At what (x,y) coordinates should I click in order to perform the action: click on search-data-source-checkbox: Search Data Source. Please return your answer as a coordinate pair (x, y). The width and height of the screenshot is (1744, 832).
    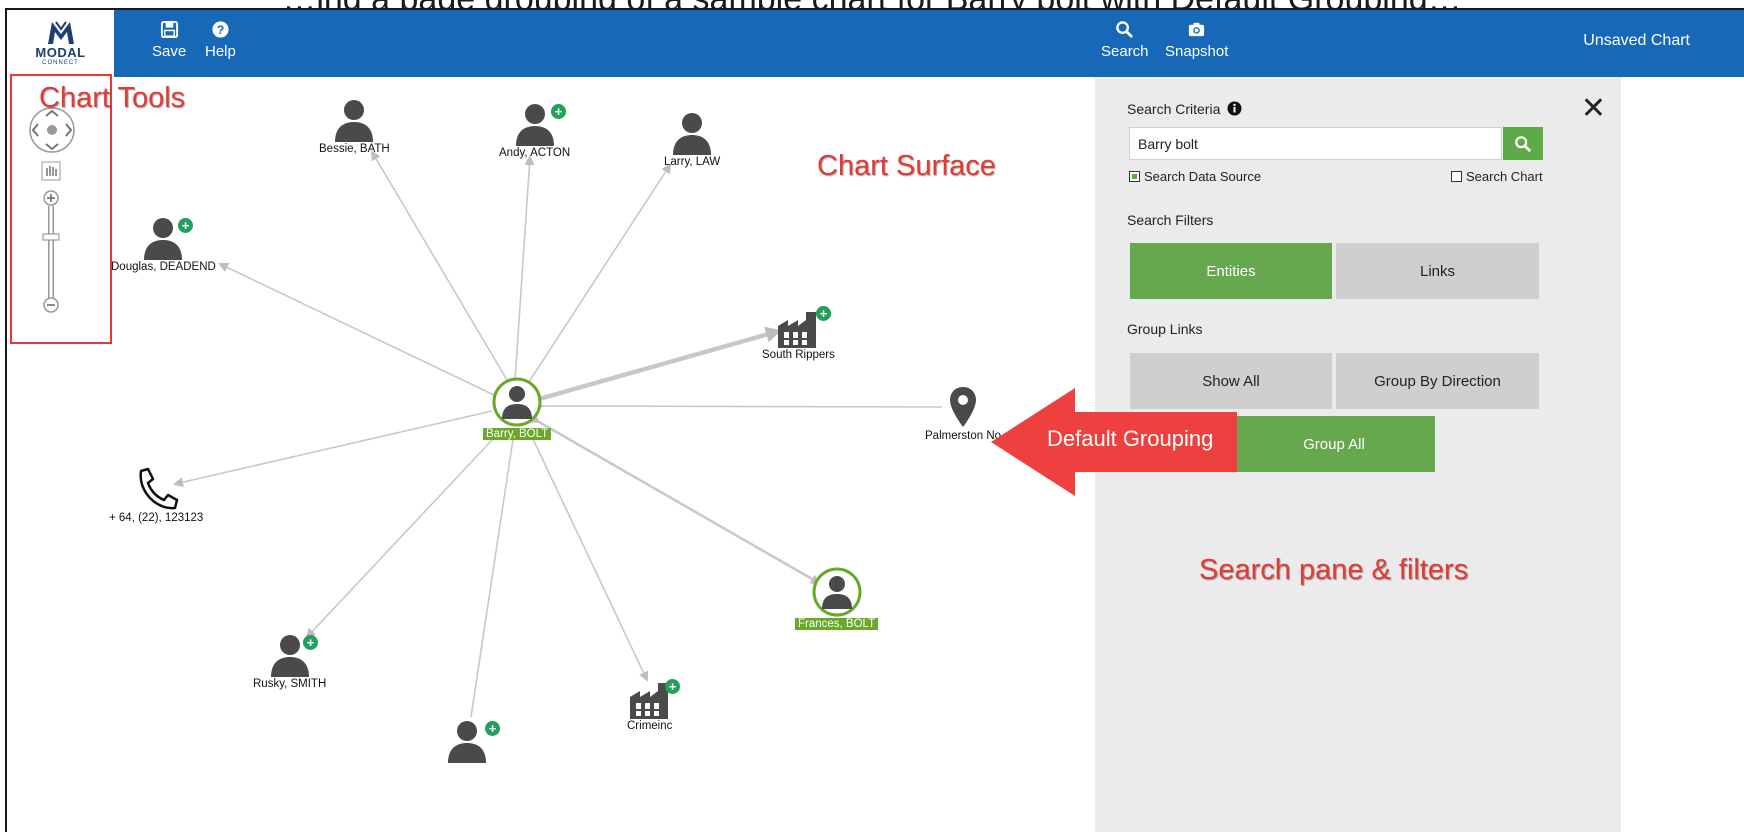
    Looking at the image, I should click on (1195, 176).